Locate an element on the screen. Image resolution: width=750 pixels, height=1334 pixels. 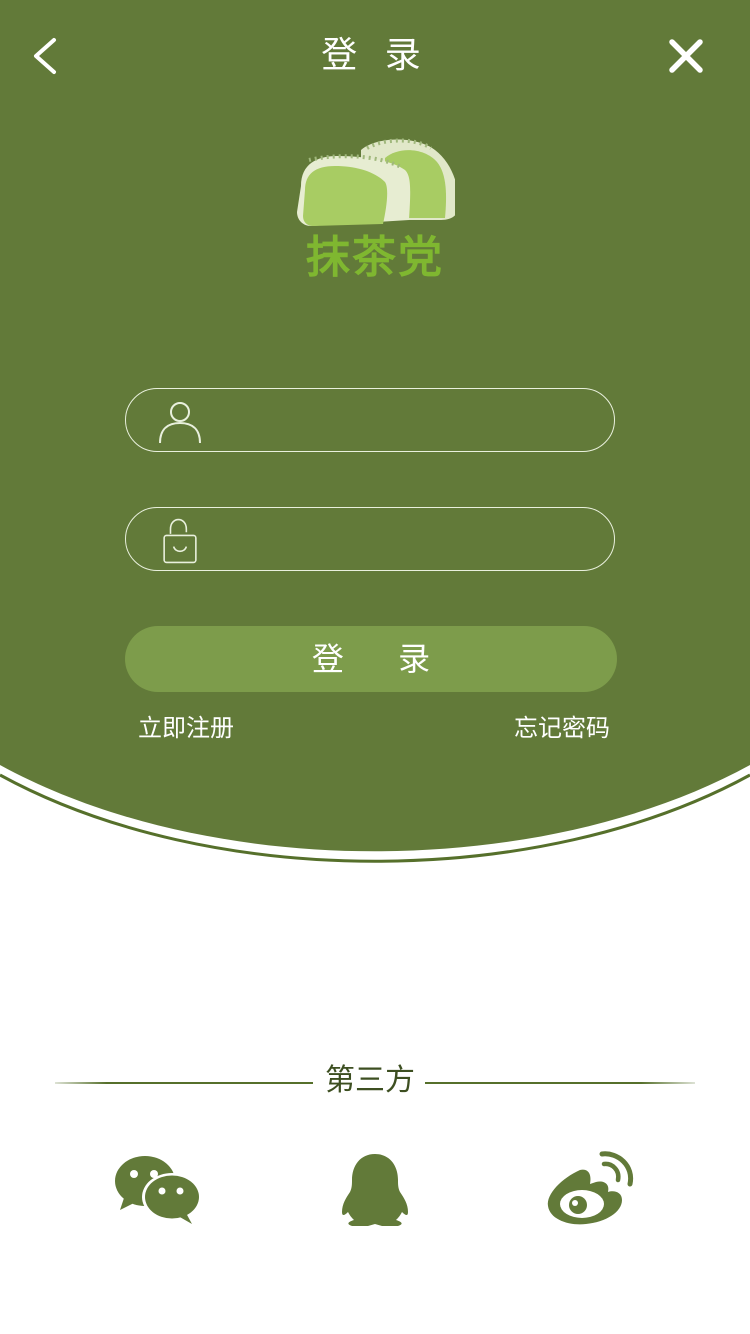
username-field is located at coordinates (370, 420).